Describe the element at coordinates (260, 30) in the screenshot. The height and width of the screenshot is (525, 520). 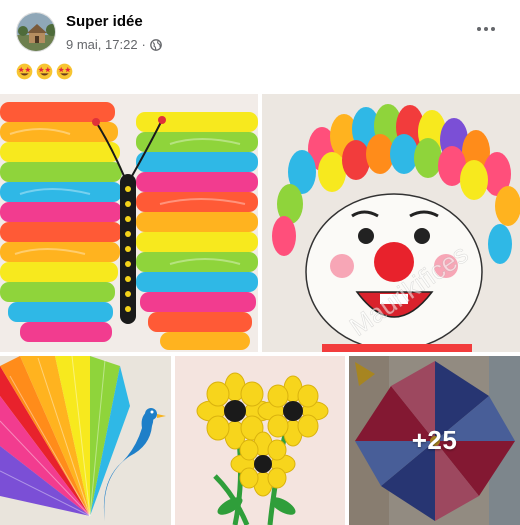
I see `post-header: Super idée 9 mai, 17:22 ·` at that location.